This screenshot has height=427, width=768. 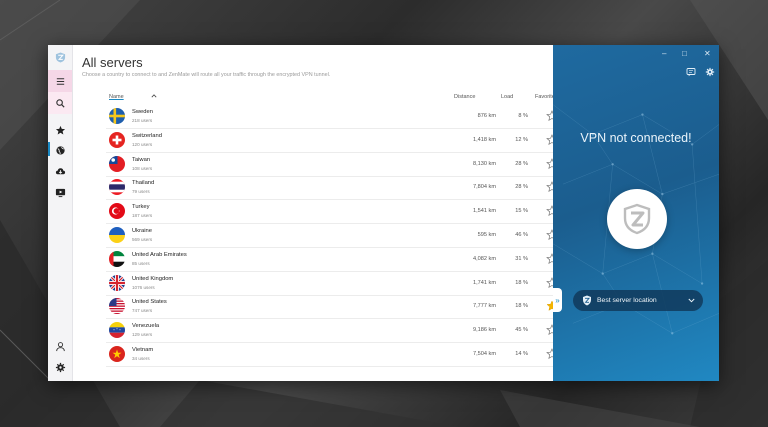 What do you see at coordinates (117, 139) in the screenshot?
I see `switzerland-flag-icon` at bounding box center [117, 139].